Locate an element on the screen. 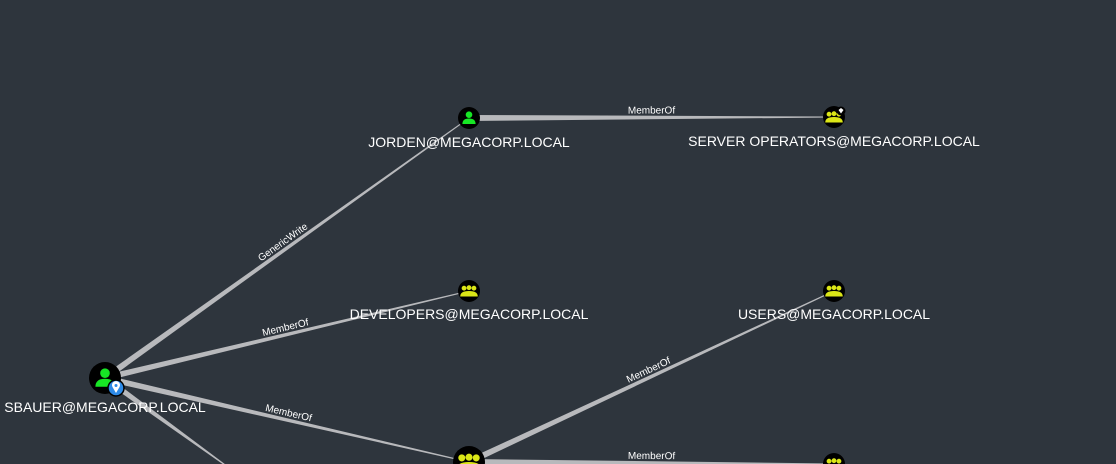 Image resolution: width=1116 pixels, height=464 pixels. edge-memberof-5: MemberOf is located at coordinates (651, 457).